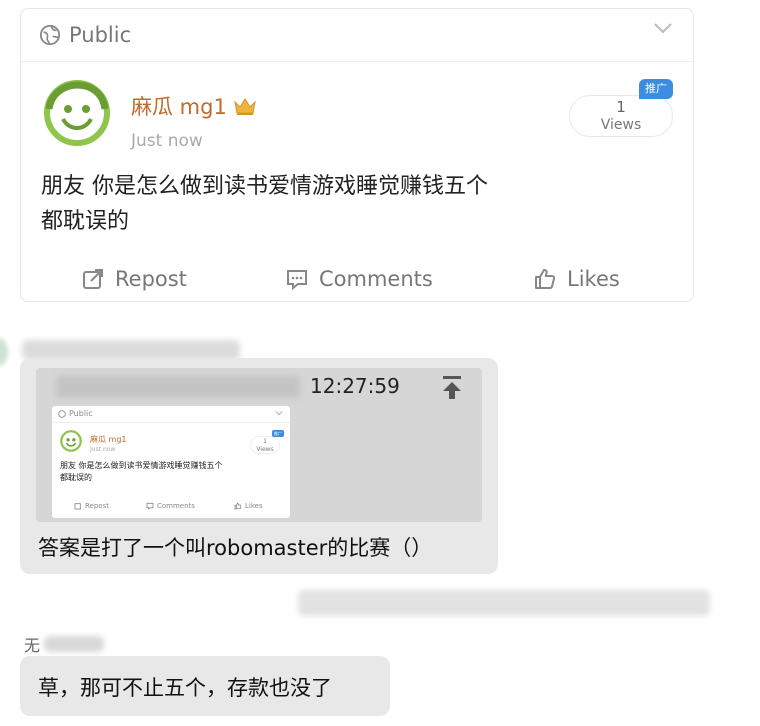 This screenshot has height=726, width=760. Describe the element at coordinates (4, 352) in the screenshot. I see `sender-avatar-partial` at that location.